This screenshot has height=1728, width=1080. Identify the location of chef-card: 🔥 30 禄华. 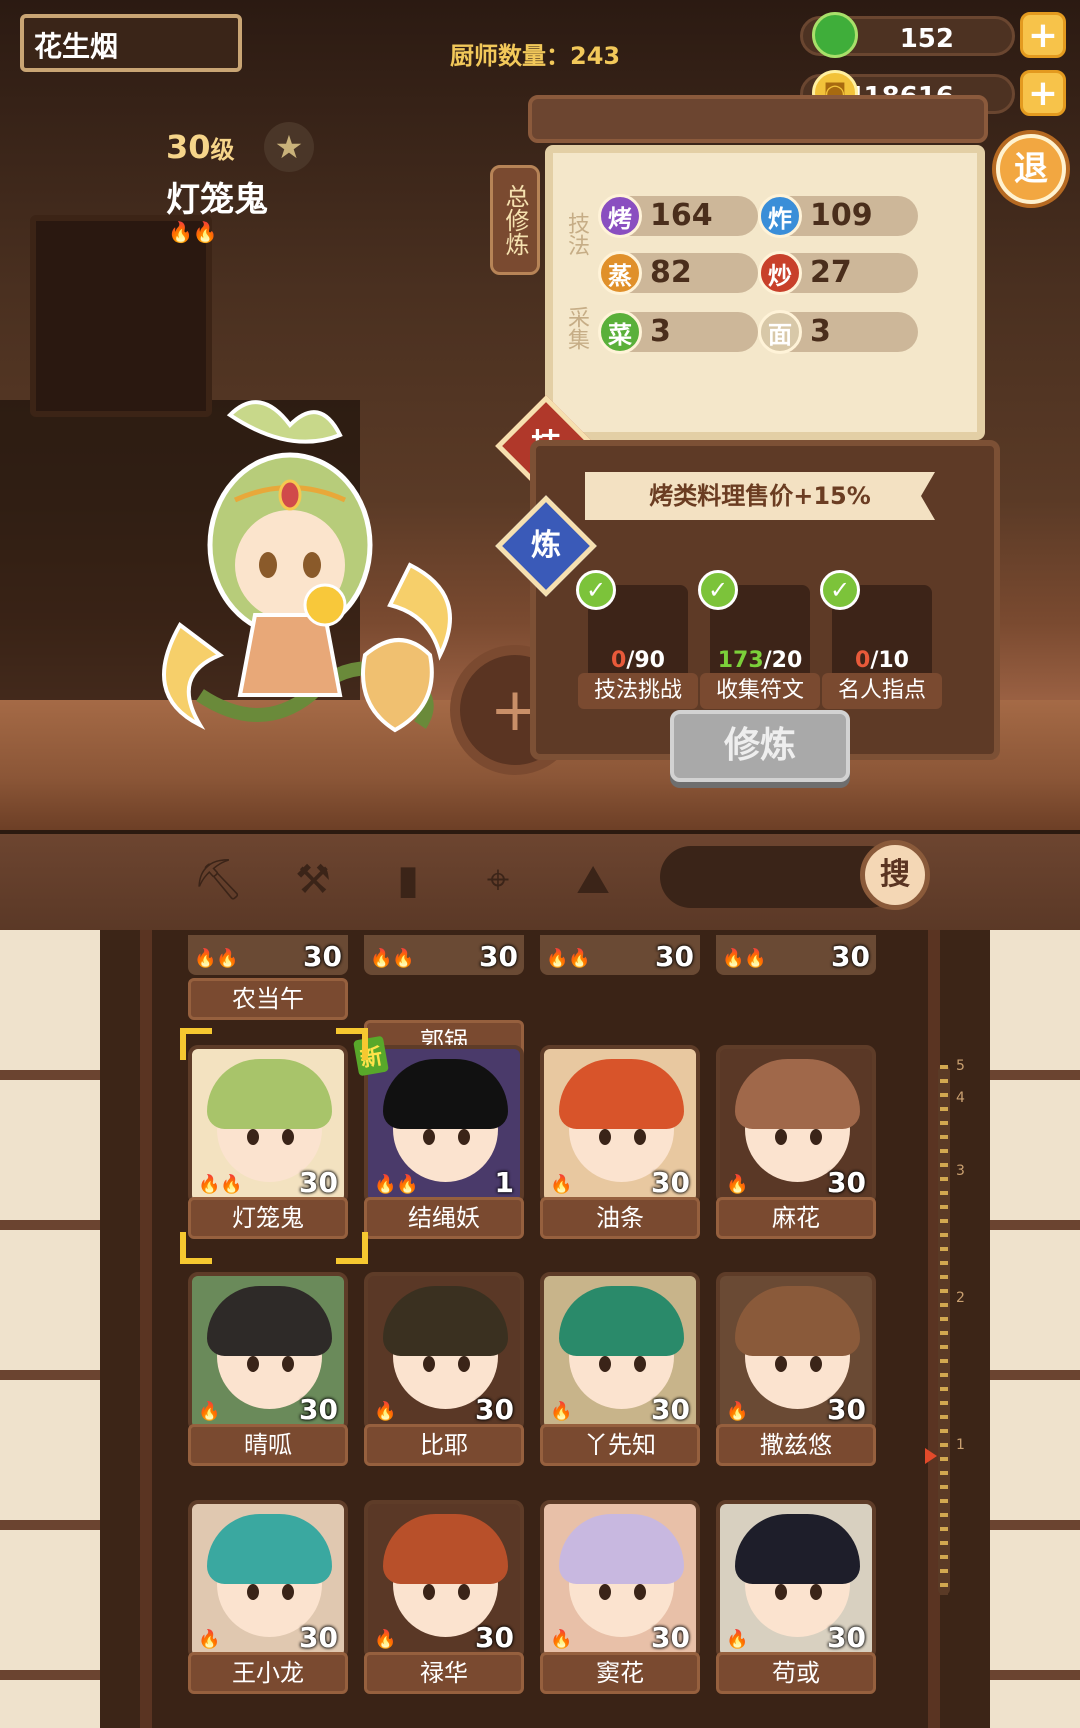
(444, 1597).